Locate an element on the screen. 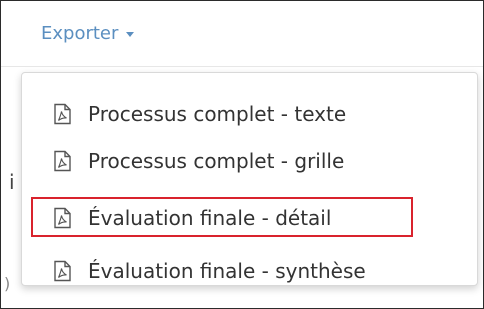  export-item-processus-complet-texte: Processus complet - texte is located at coordinates (198, 114).